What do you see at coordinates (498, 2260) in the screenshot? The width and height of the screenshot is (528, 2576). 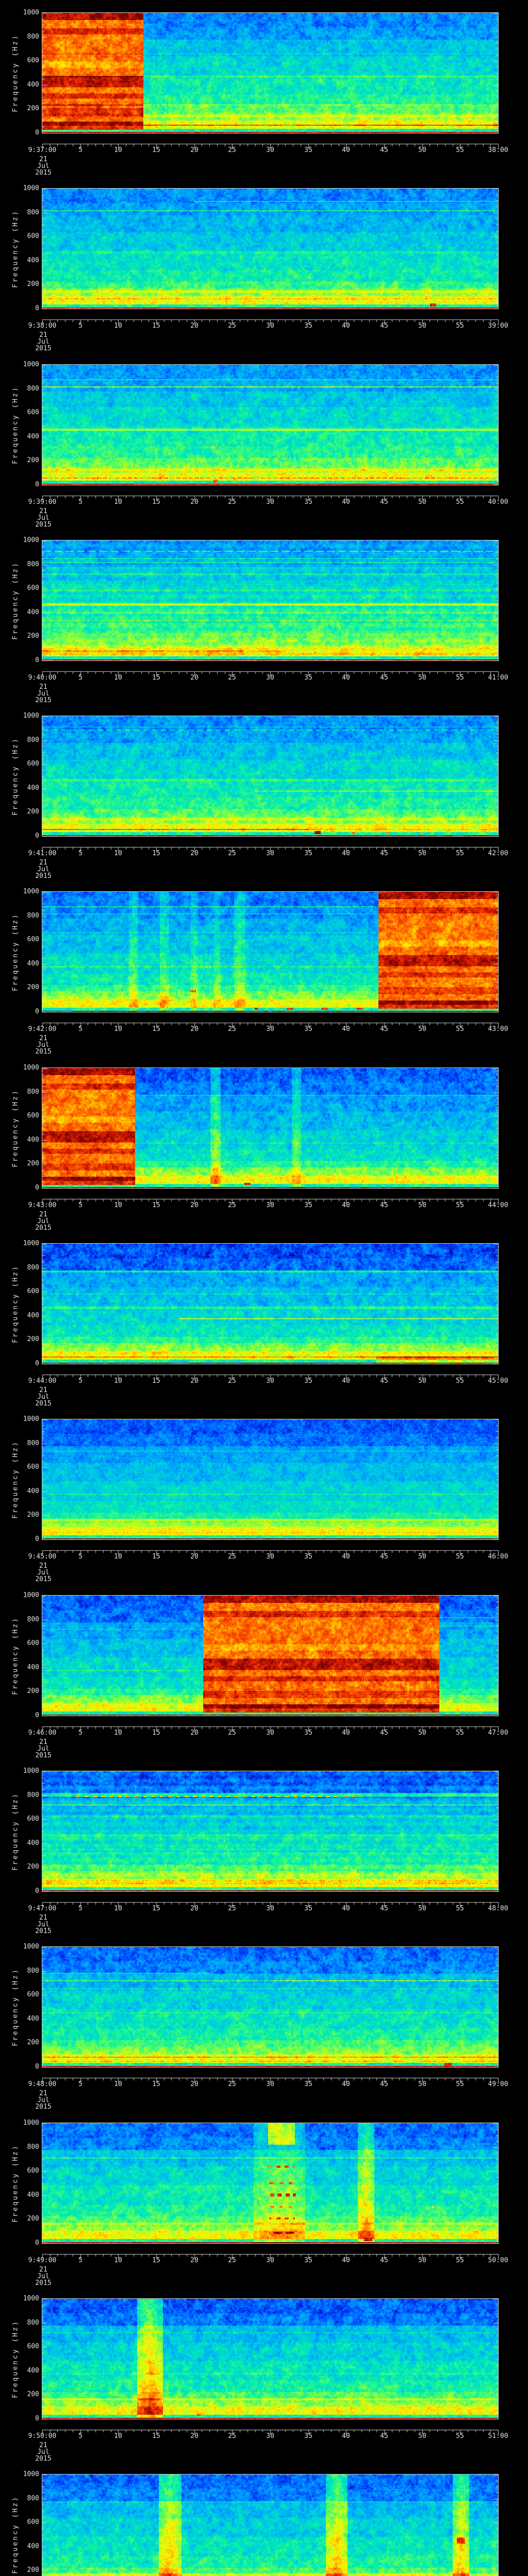 I see `x-end-time-label: 50:00` at bounding box center [498, 2260].